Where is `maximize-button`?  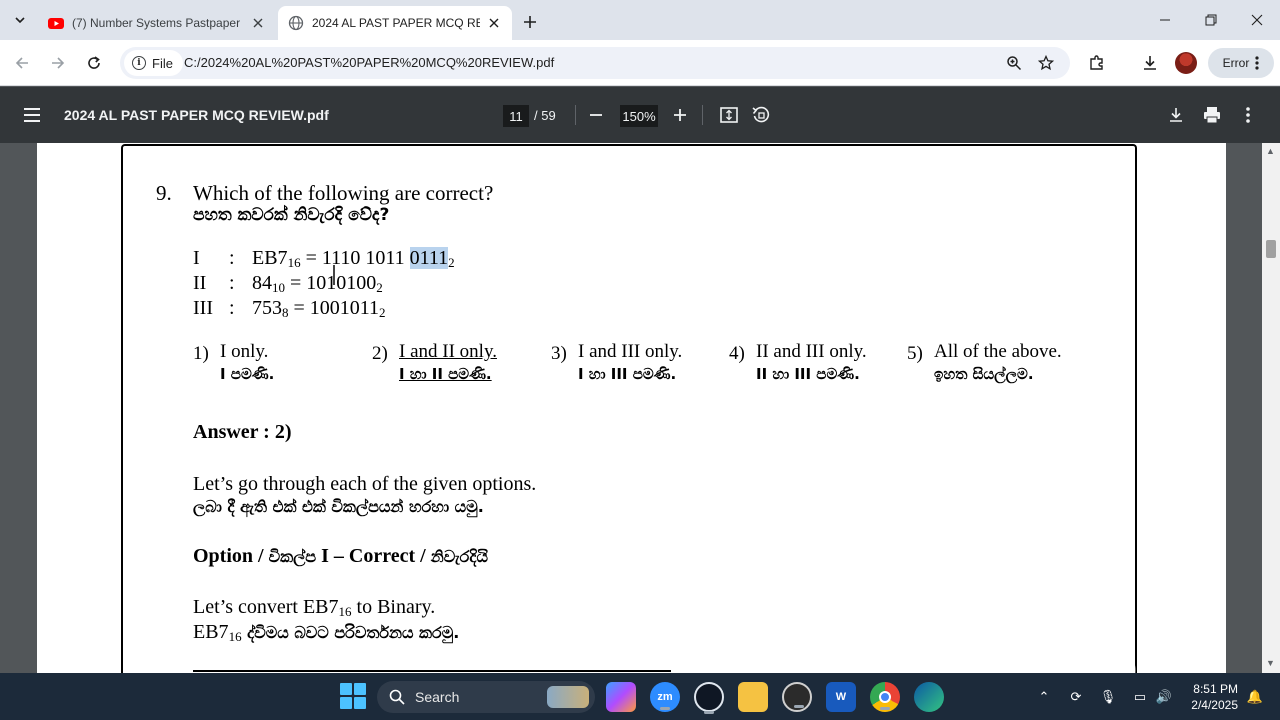 maximize-button is located at coordinates (1211, 20).